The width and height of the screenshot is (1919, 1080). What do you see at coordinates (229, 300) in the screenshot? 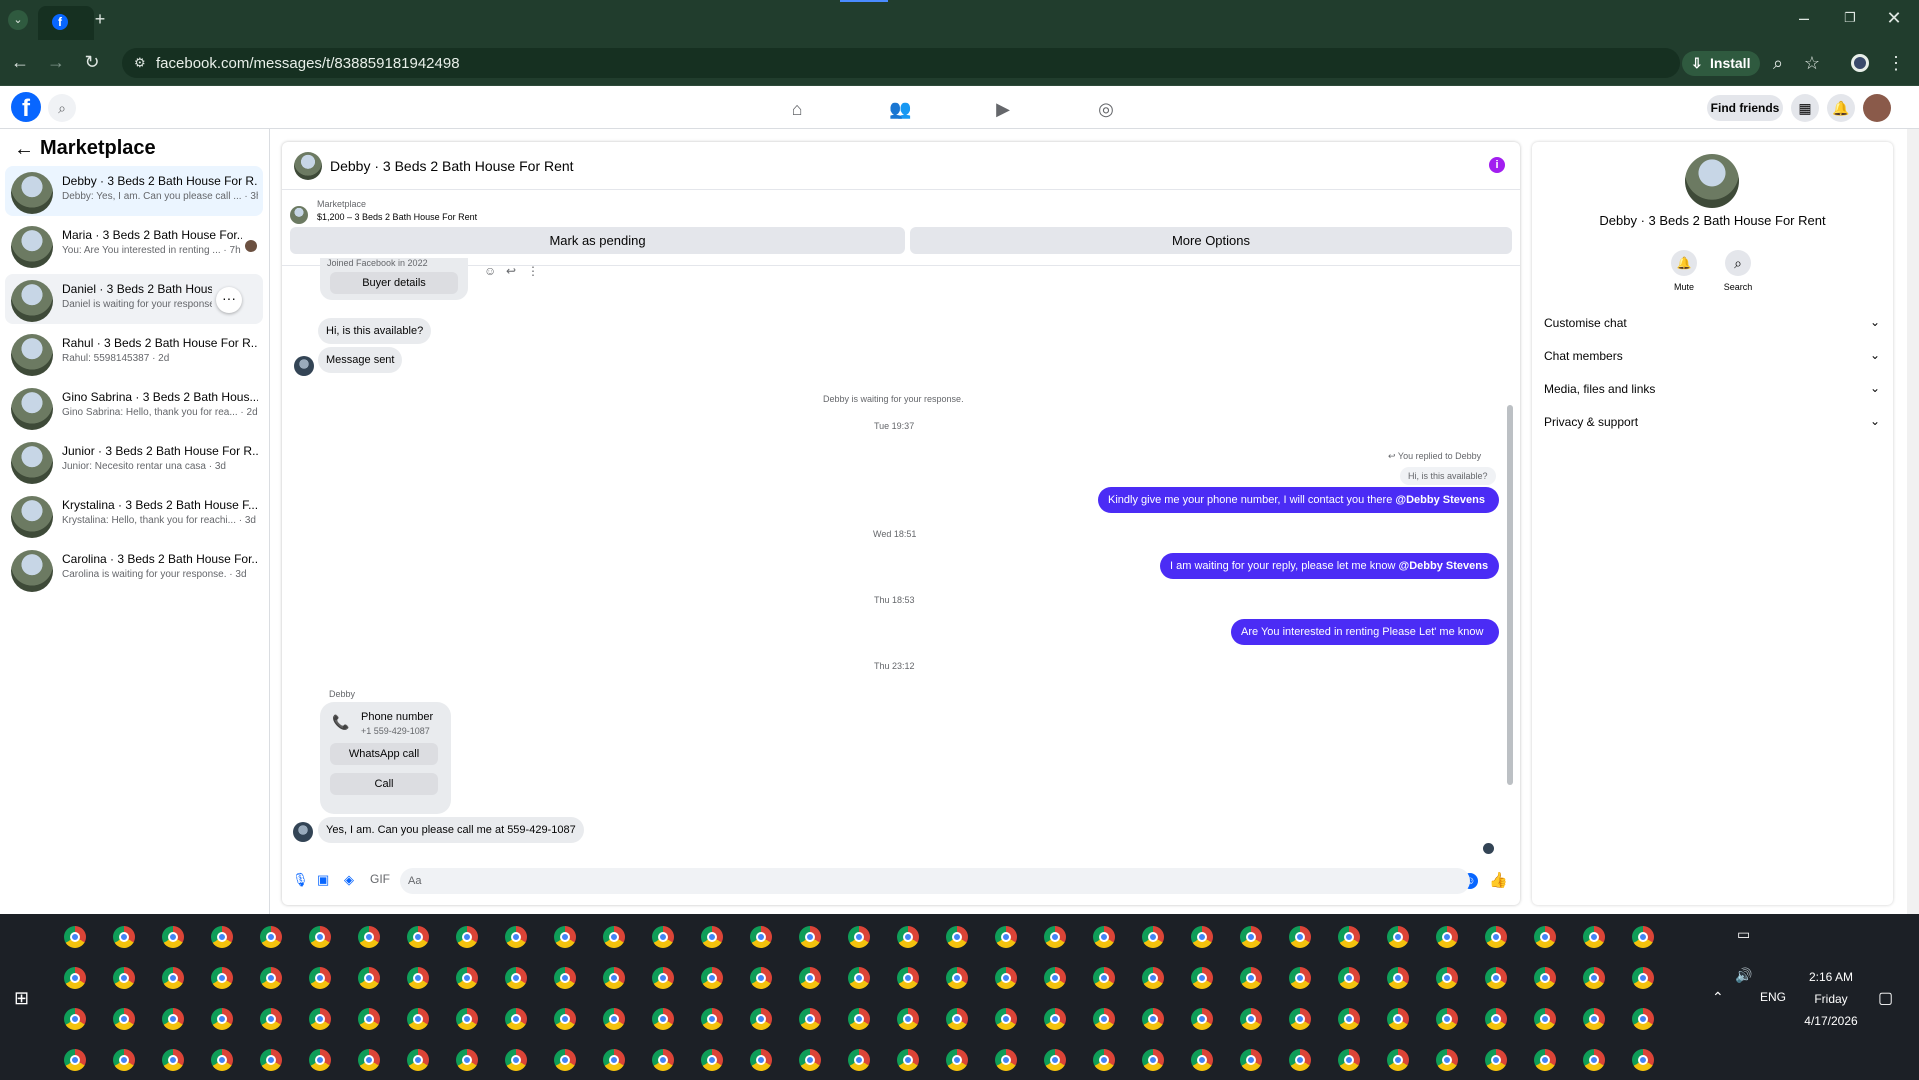
I see `more-options-icon: ···` at bounding box center [229, 300].